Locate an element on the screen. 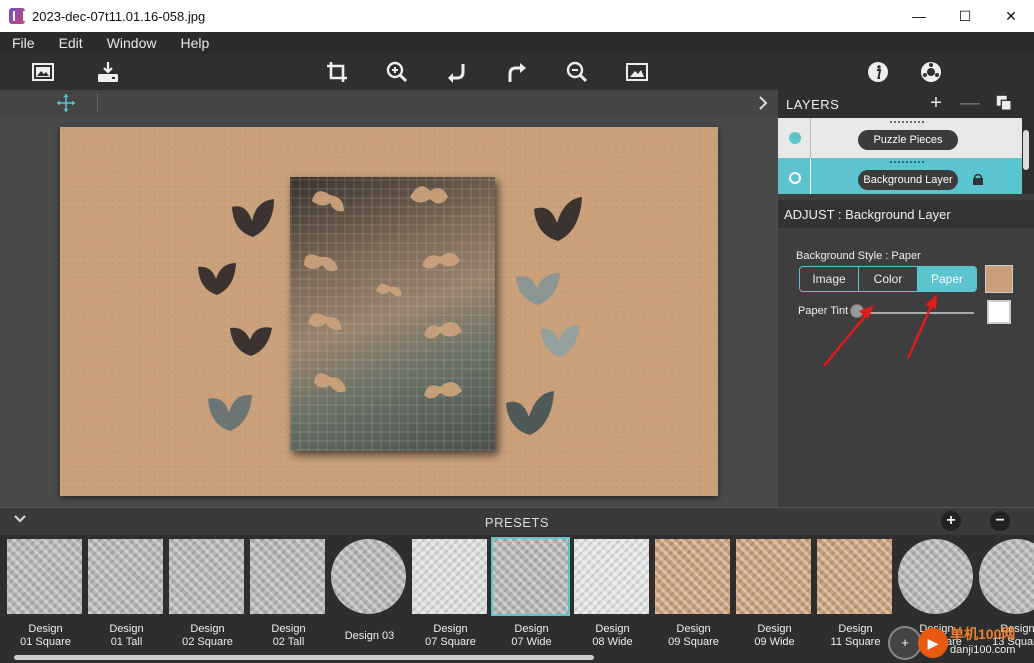 This screenshot has height=663, width=1034. settings-icon is located at coordinates (931, 72).